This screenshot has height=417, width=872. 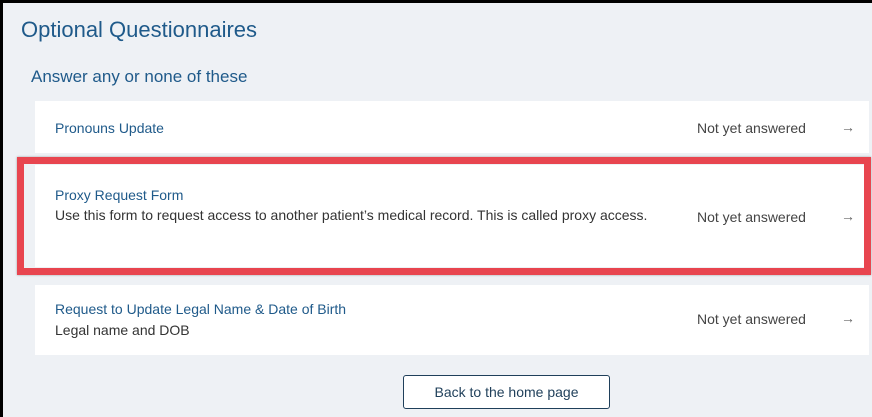 What do you see at coordinates (139, 76) in the screenshot?
I see `page-subtitle: Answer any or none of these` at bounding box center [139, 76].